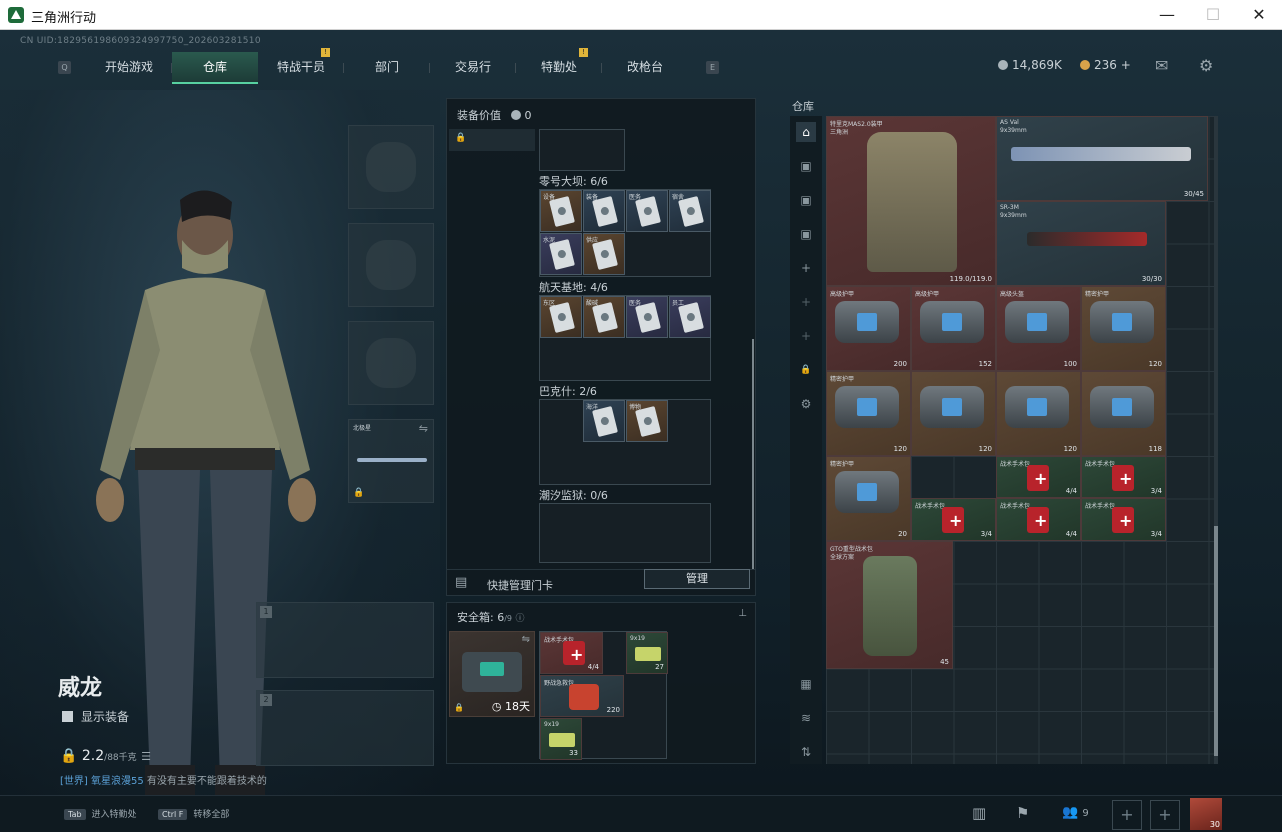 Image resolution: width=1282 pixels, height=832 pixels. I want to click on minimize-button: —, so click(1167, 15).